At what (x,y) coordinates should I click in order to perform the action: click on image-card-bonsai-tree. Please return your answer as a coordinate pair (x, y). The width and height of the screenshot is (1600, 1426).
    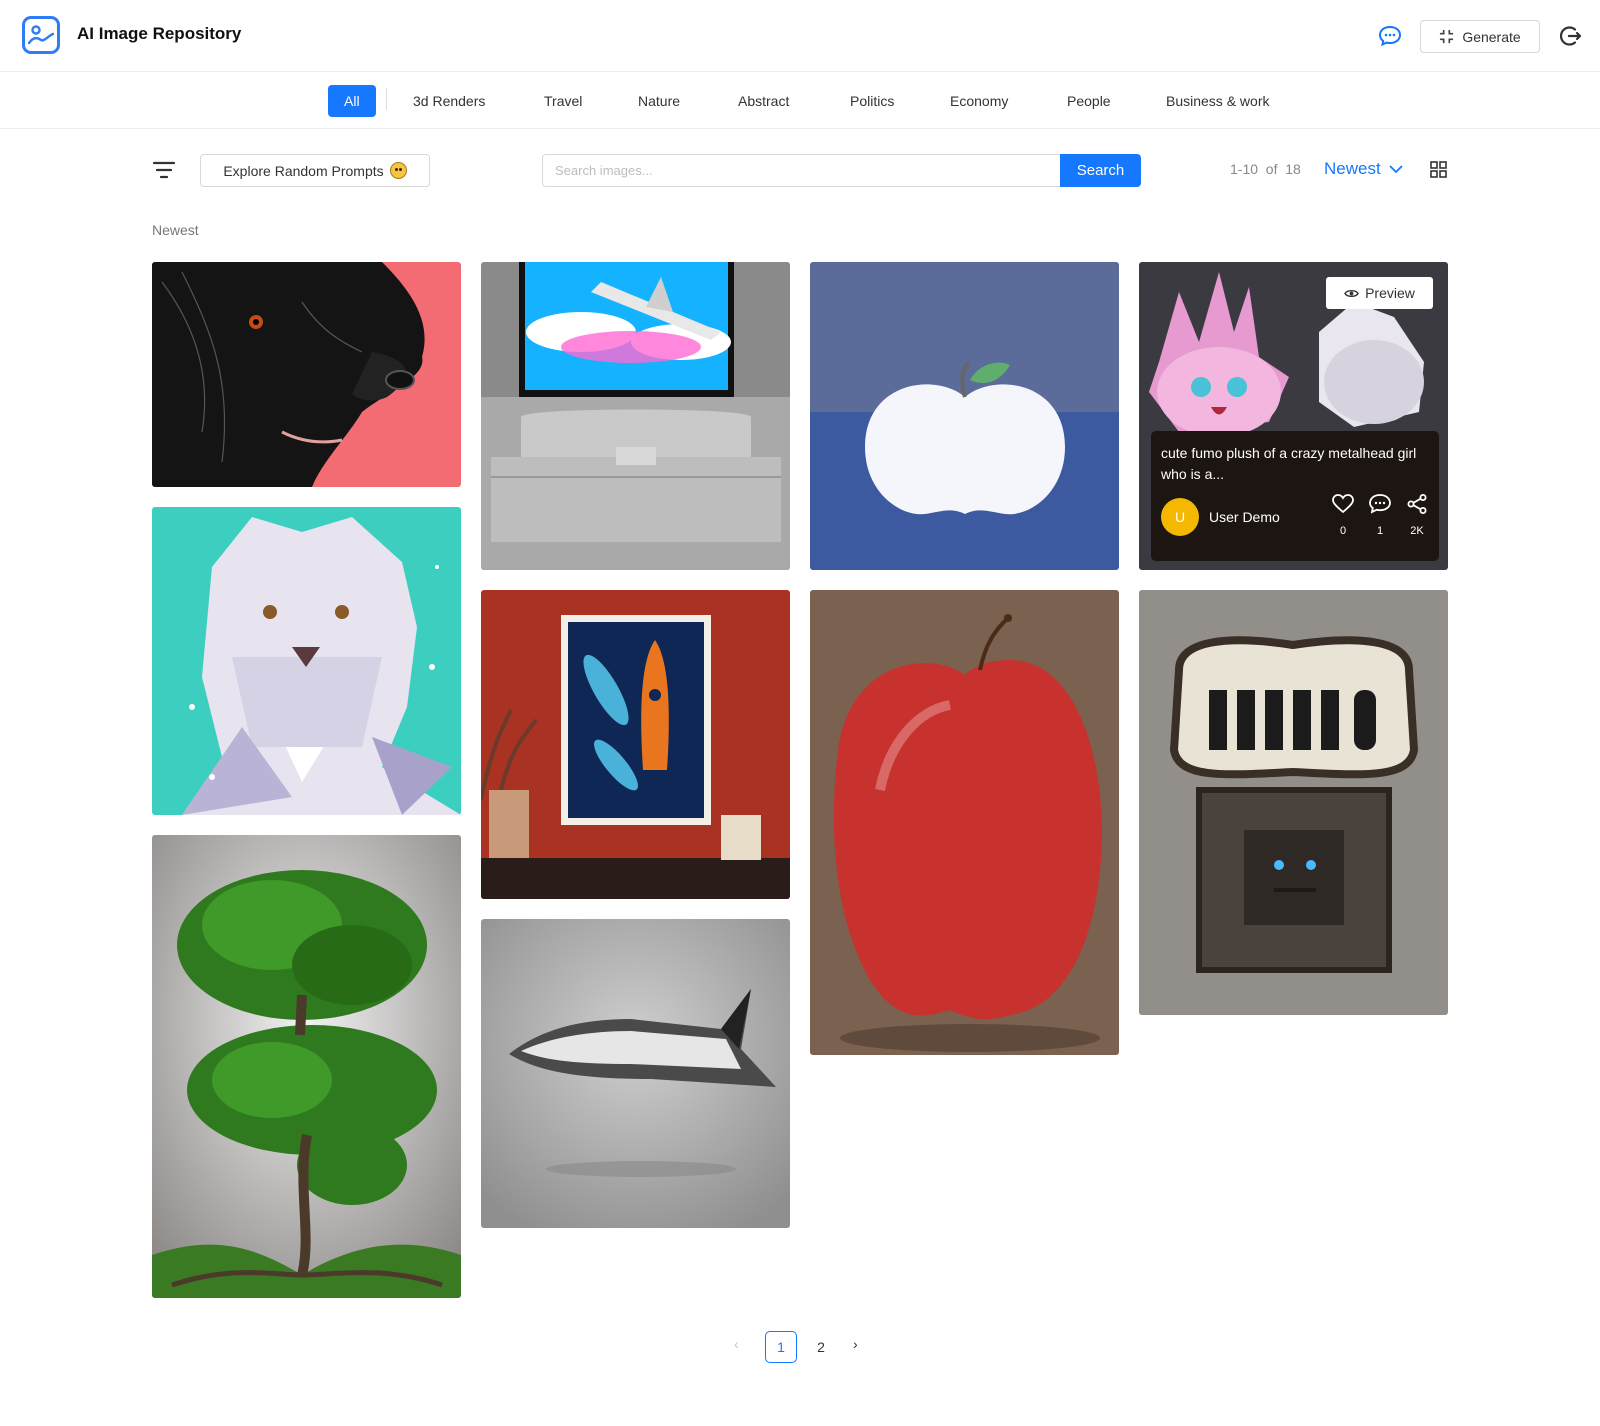
    Looking at the image, I should click on (306, 1066).